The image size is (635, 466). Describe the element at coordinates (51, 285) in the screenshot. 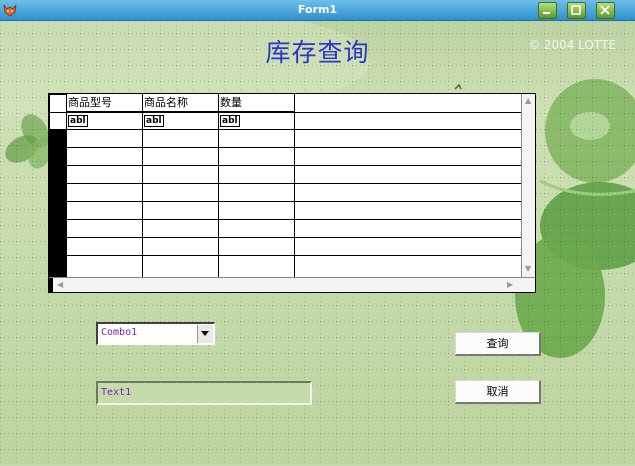

I see `scrollbar-left-edge` at that location.